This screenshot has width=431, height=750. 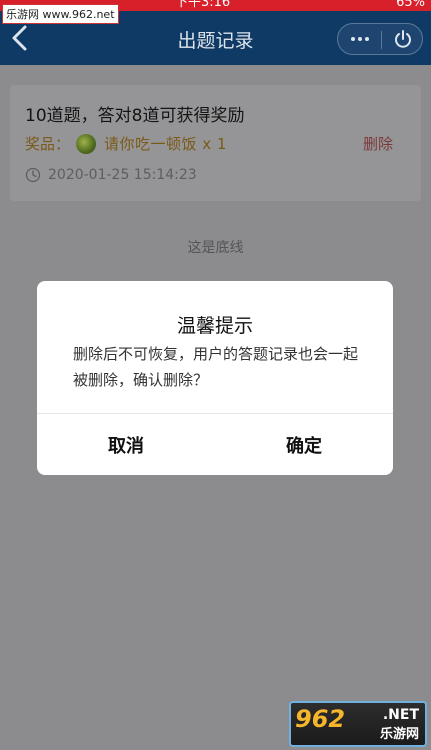 I want to click on delete-button: 删除, so click(x=378, y=143).